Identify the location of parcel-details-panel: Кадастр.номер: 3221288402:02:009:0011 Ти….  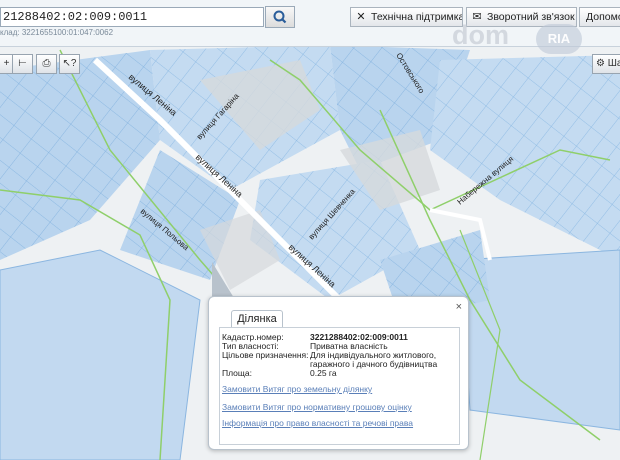
(339, 386).